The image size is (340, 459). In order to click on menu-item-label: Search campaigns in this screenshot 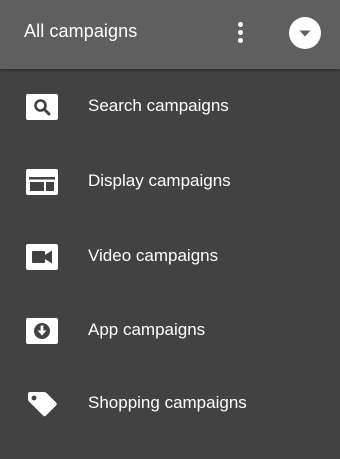, I will do `click(158, 105)`.